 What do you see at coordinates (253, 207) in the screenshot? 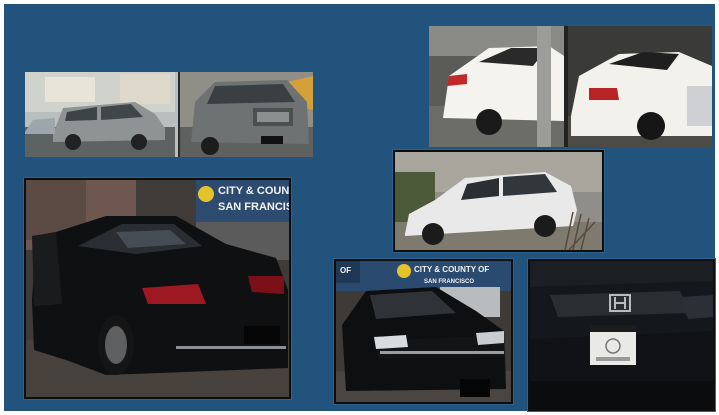
I see `sign-line2: SAN FRANCISCO` at bounding box center [253, 207].